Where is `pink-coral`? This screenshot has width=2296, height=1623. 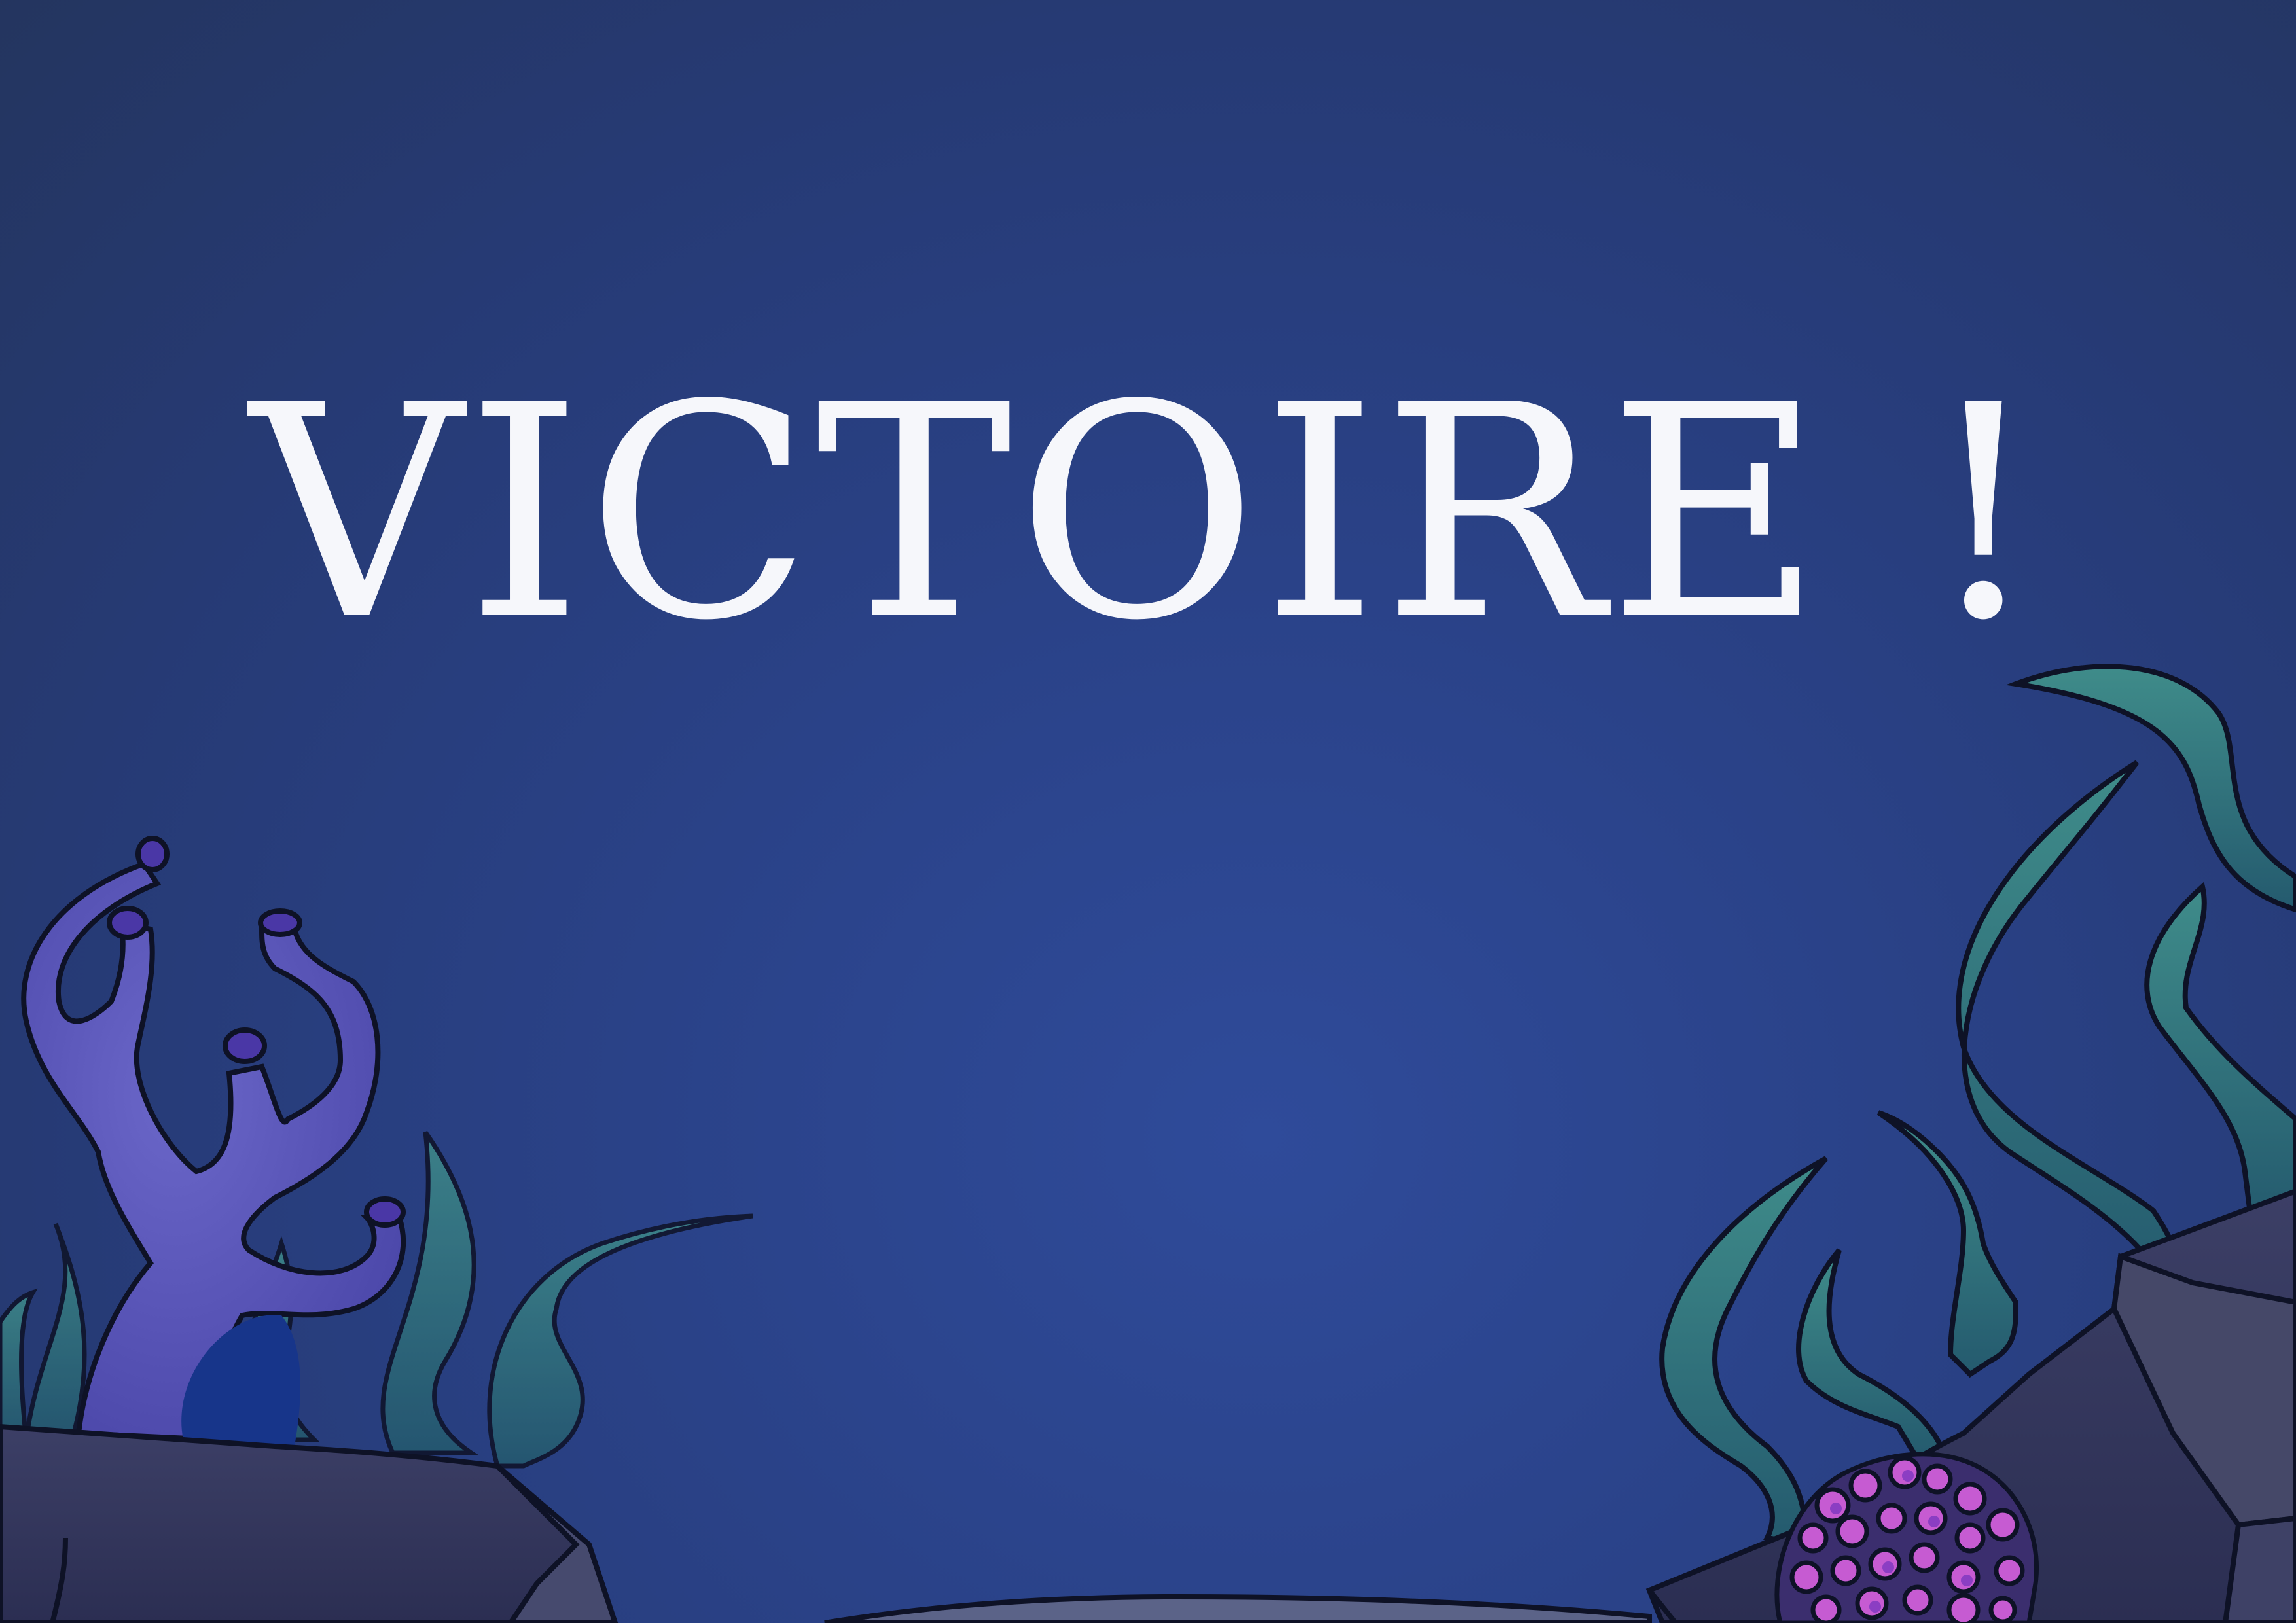 pink-coral is located at coordinates (1907, 1537).